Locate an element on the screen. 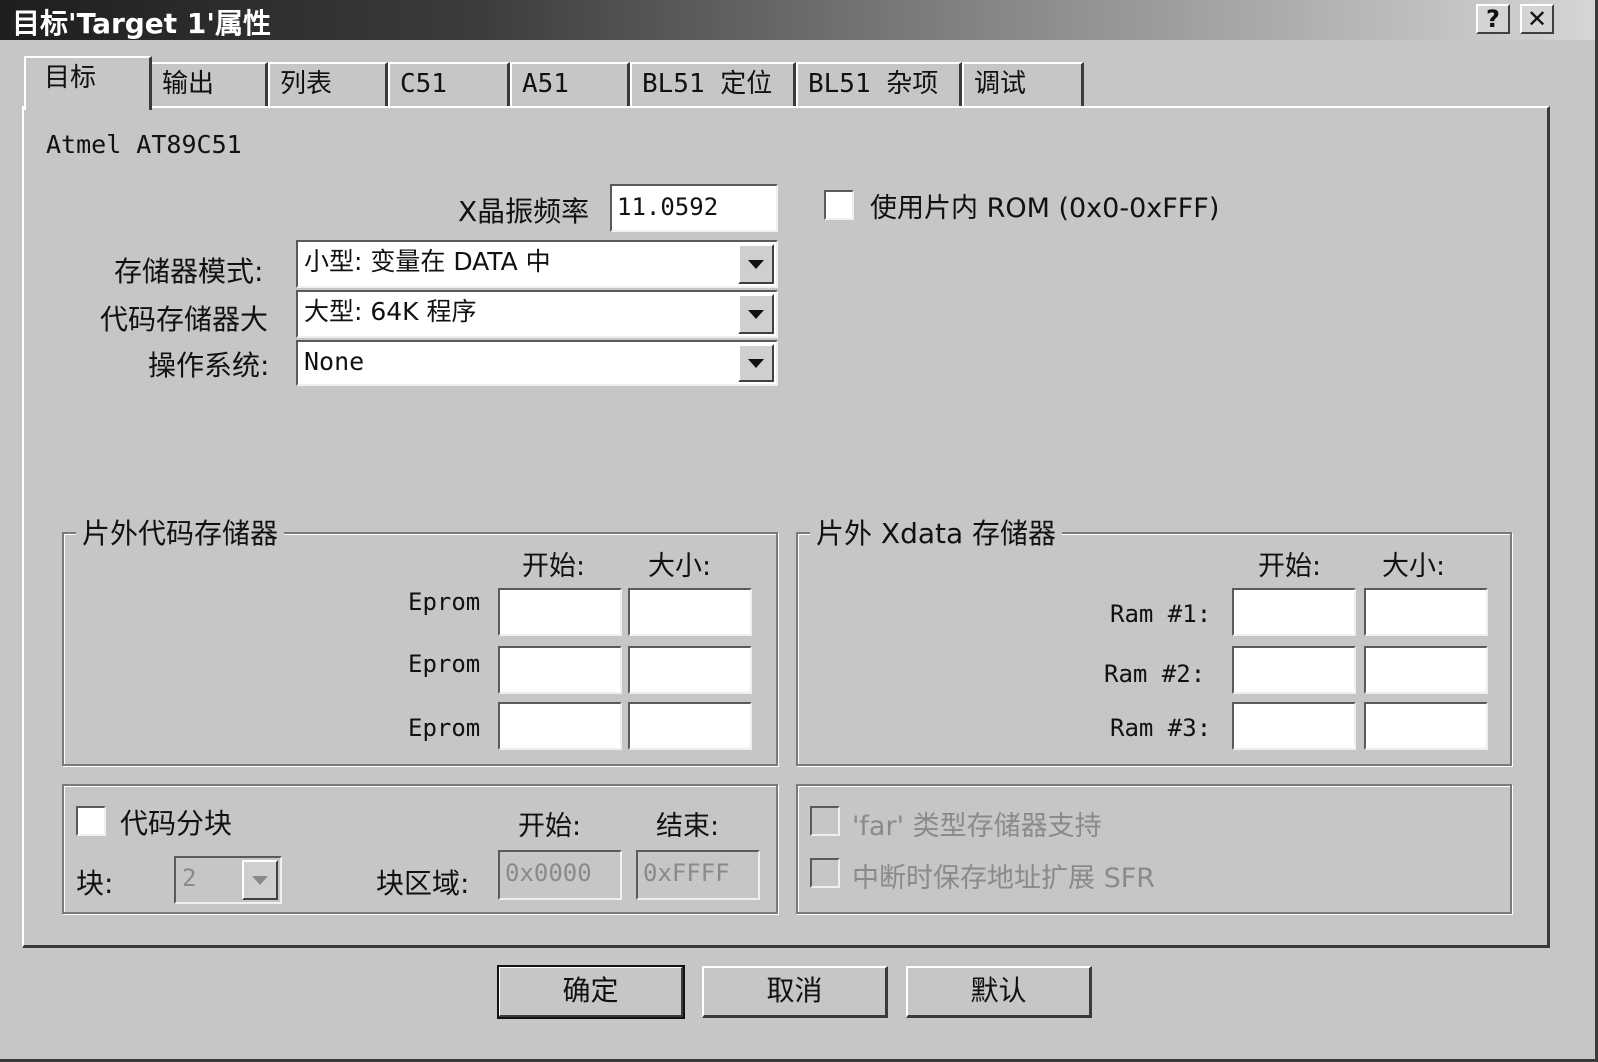 The width and height of the screenshot is (1598, 1062). eprom-3-start-input is located at coordinates (560, 726).